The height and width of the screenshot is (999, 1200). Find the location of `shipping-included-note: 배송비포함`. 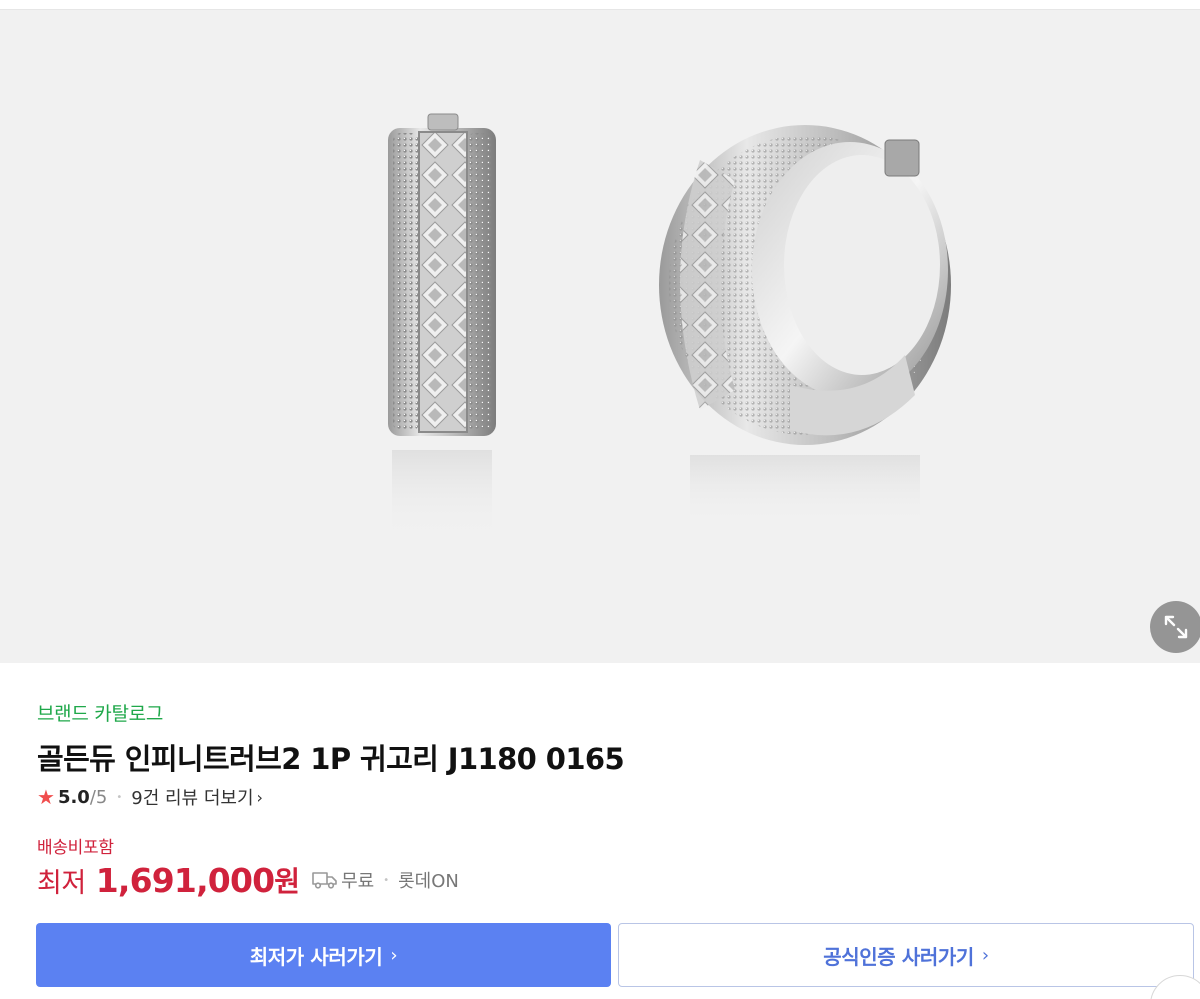

shipping-included-note: 배송비포함 is located at coordinates (75, 848).